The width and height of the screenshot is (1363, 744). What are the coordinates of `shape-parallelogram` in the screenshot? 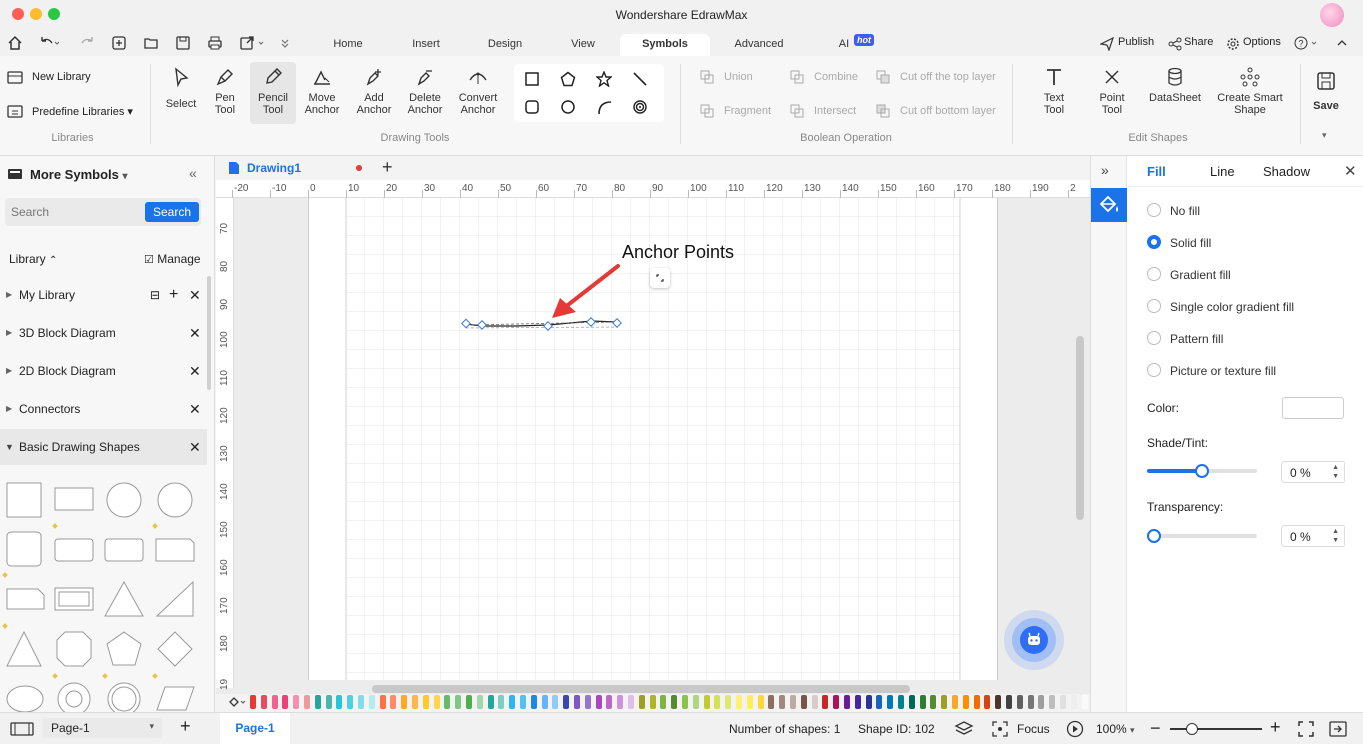 It's located at (175, 698).